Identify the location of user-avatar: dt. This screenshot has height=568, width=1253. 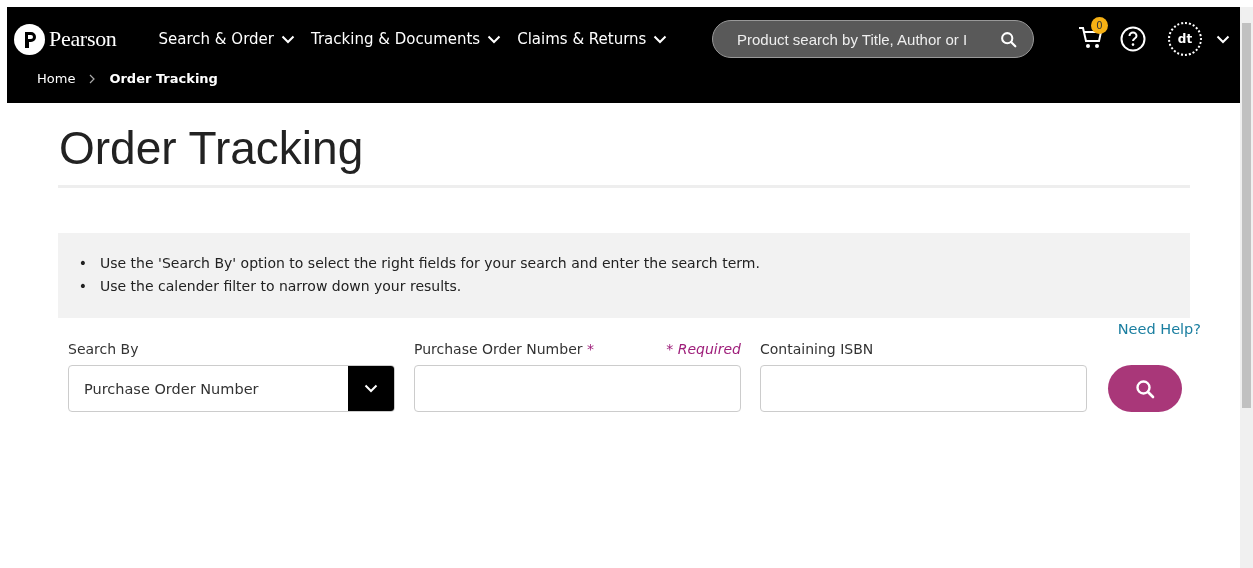
(1185, 39).